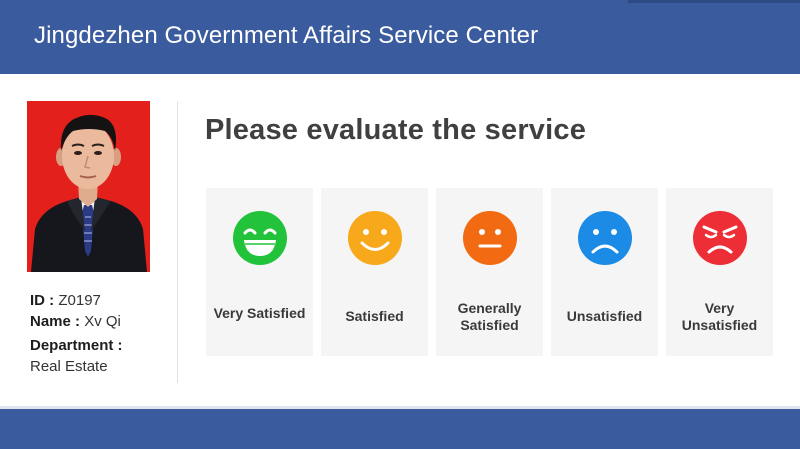 The image size is (800, 449). I want to click on option-label-line1: Very, so click(719, 308).